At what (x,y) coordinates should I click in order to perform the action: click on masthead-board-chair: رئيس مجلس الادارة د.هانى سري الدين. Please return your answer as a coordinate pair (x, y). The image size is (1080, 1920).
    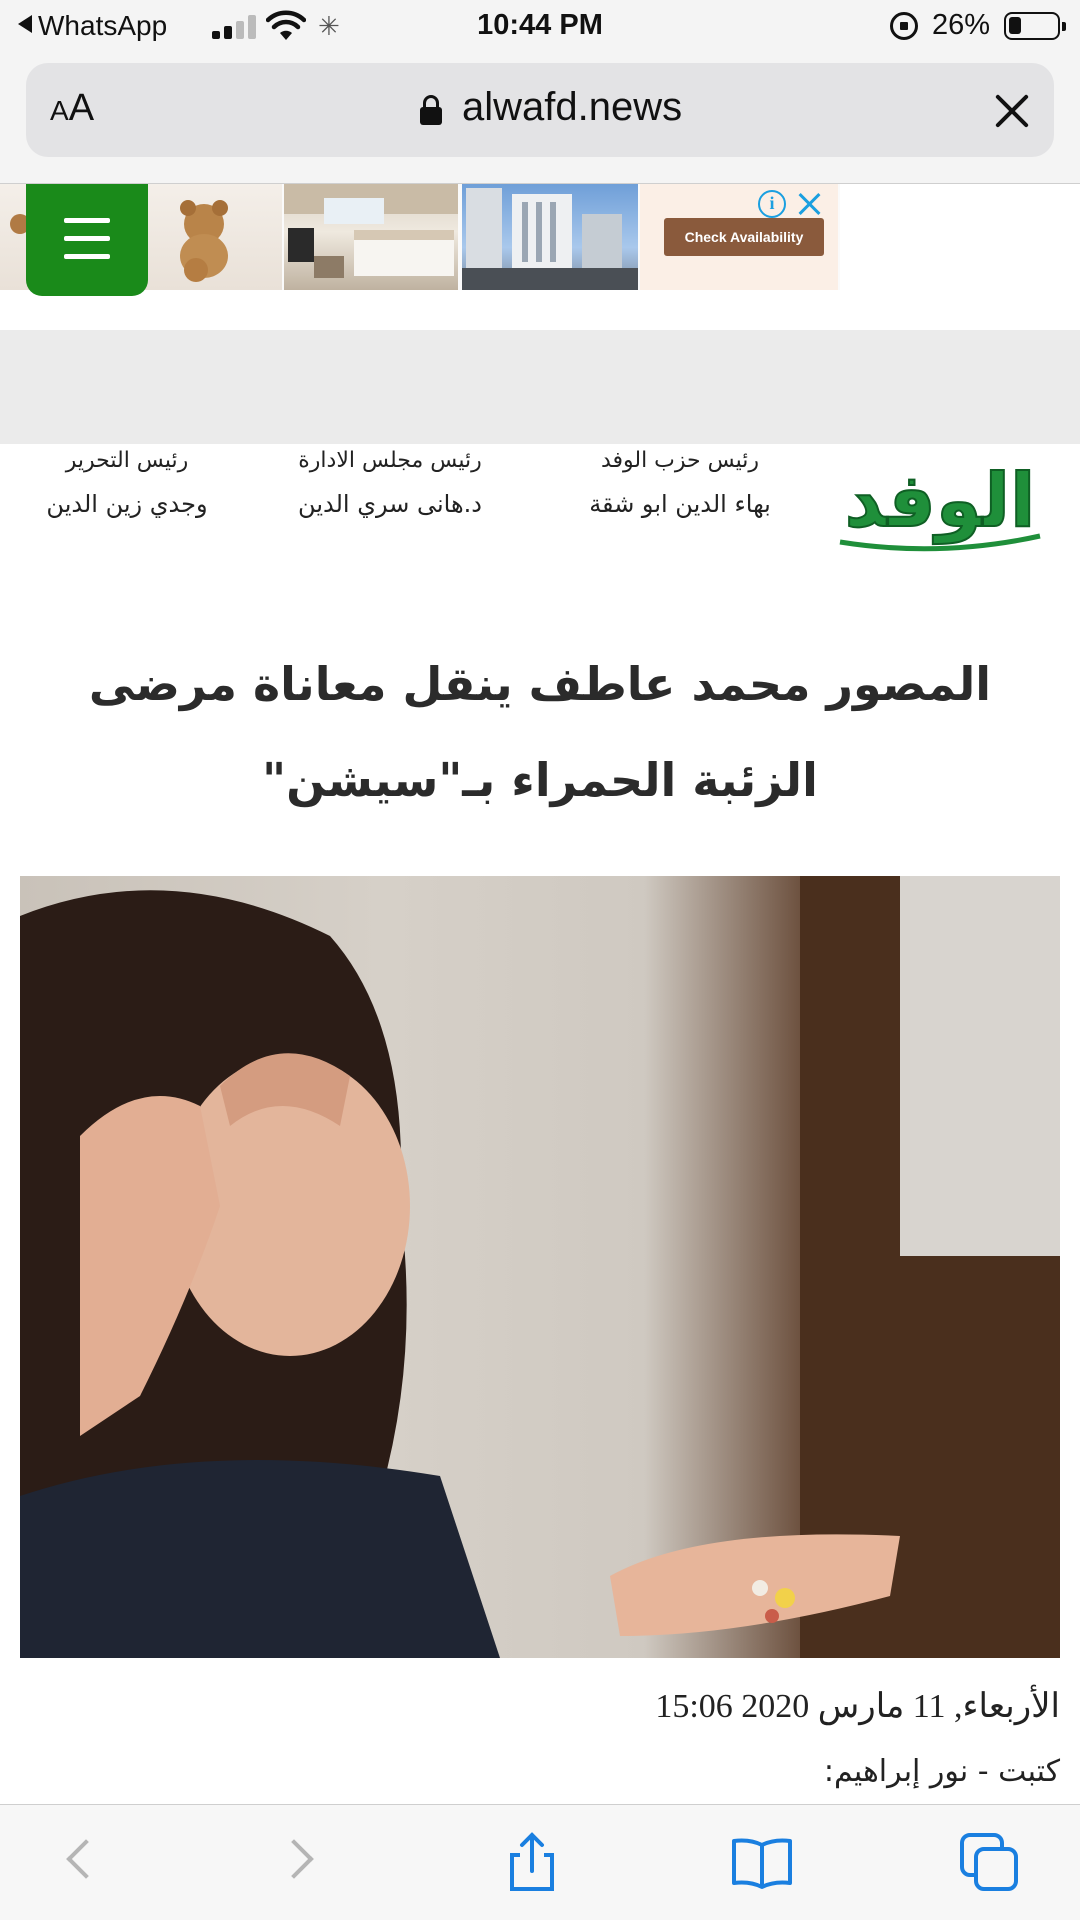
    Looking at the image, I should click on (390, 491).